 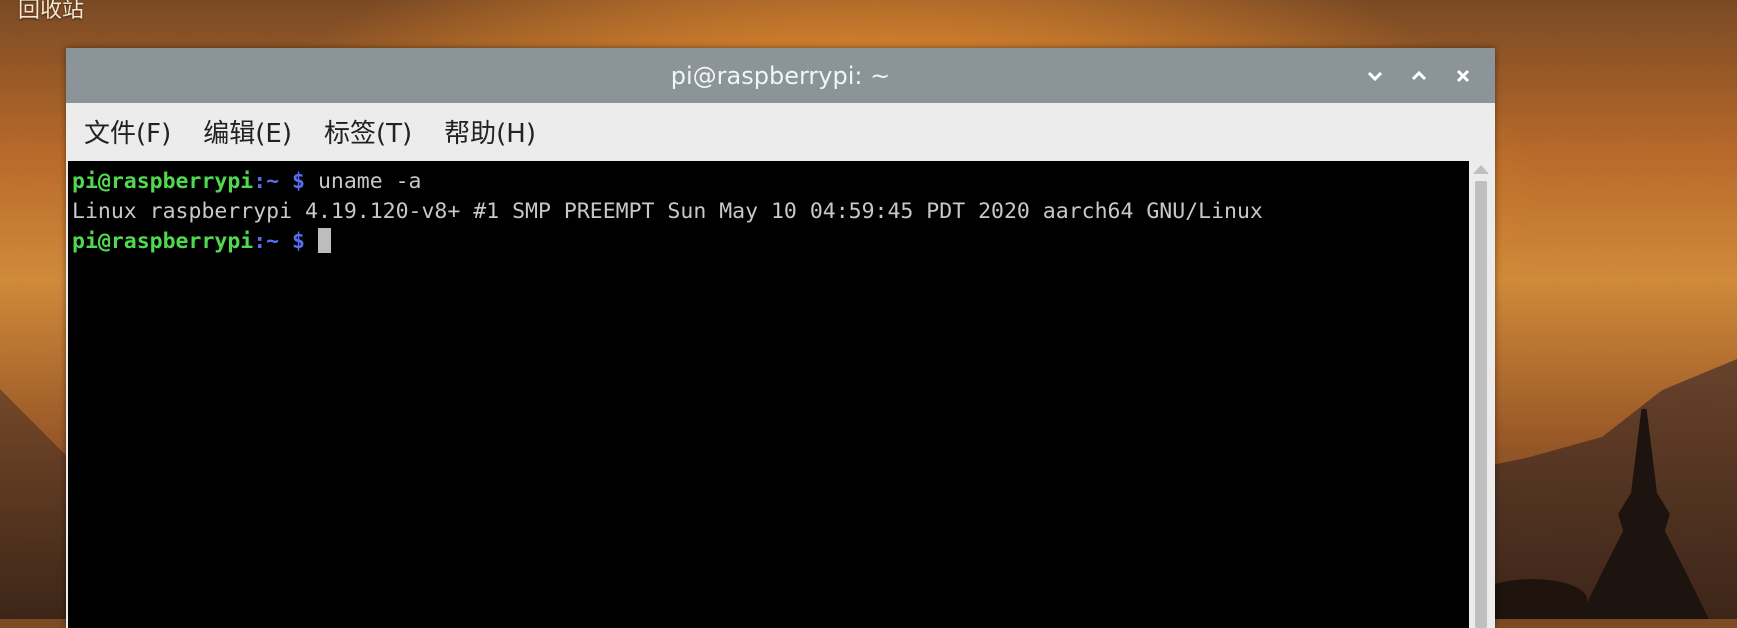 I want to click on chevron-down-icon, so click(x=1375, y=76).